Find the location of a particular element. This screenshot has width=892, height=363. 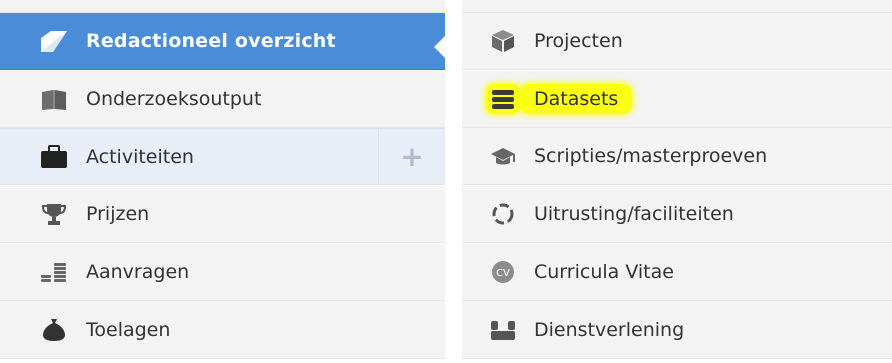

menu-item-uitrusting-faciliteiten: Uitrusting/faciliteiten is located at coordinates (677, 214).